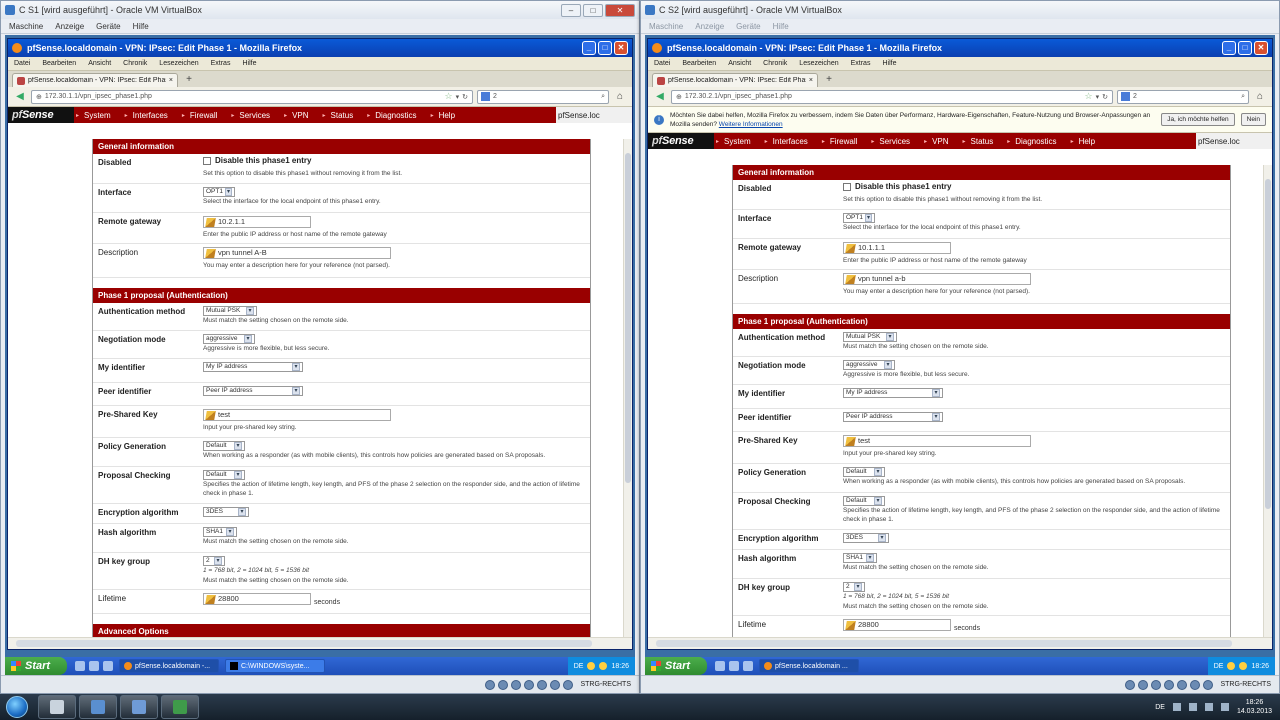 This screenshot has height=720, width=1280. I want to click on host-key-icon, so click(1208, 684).